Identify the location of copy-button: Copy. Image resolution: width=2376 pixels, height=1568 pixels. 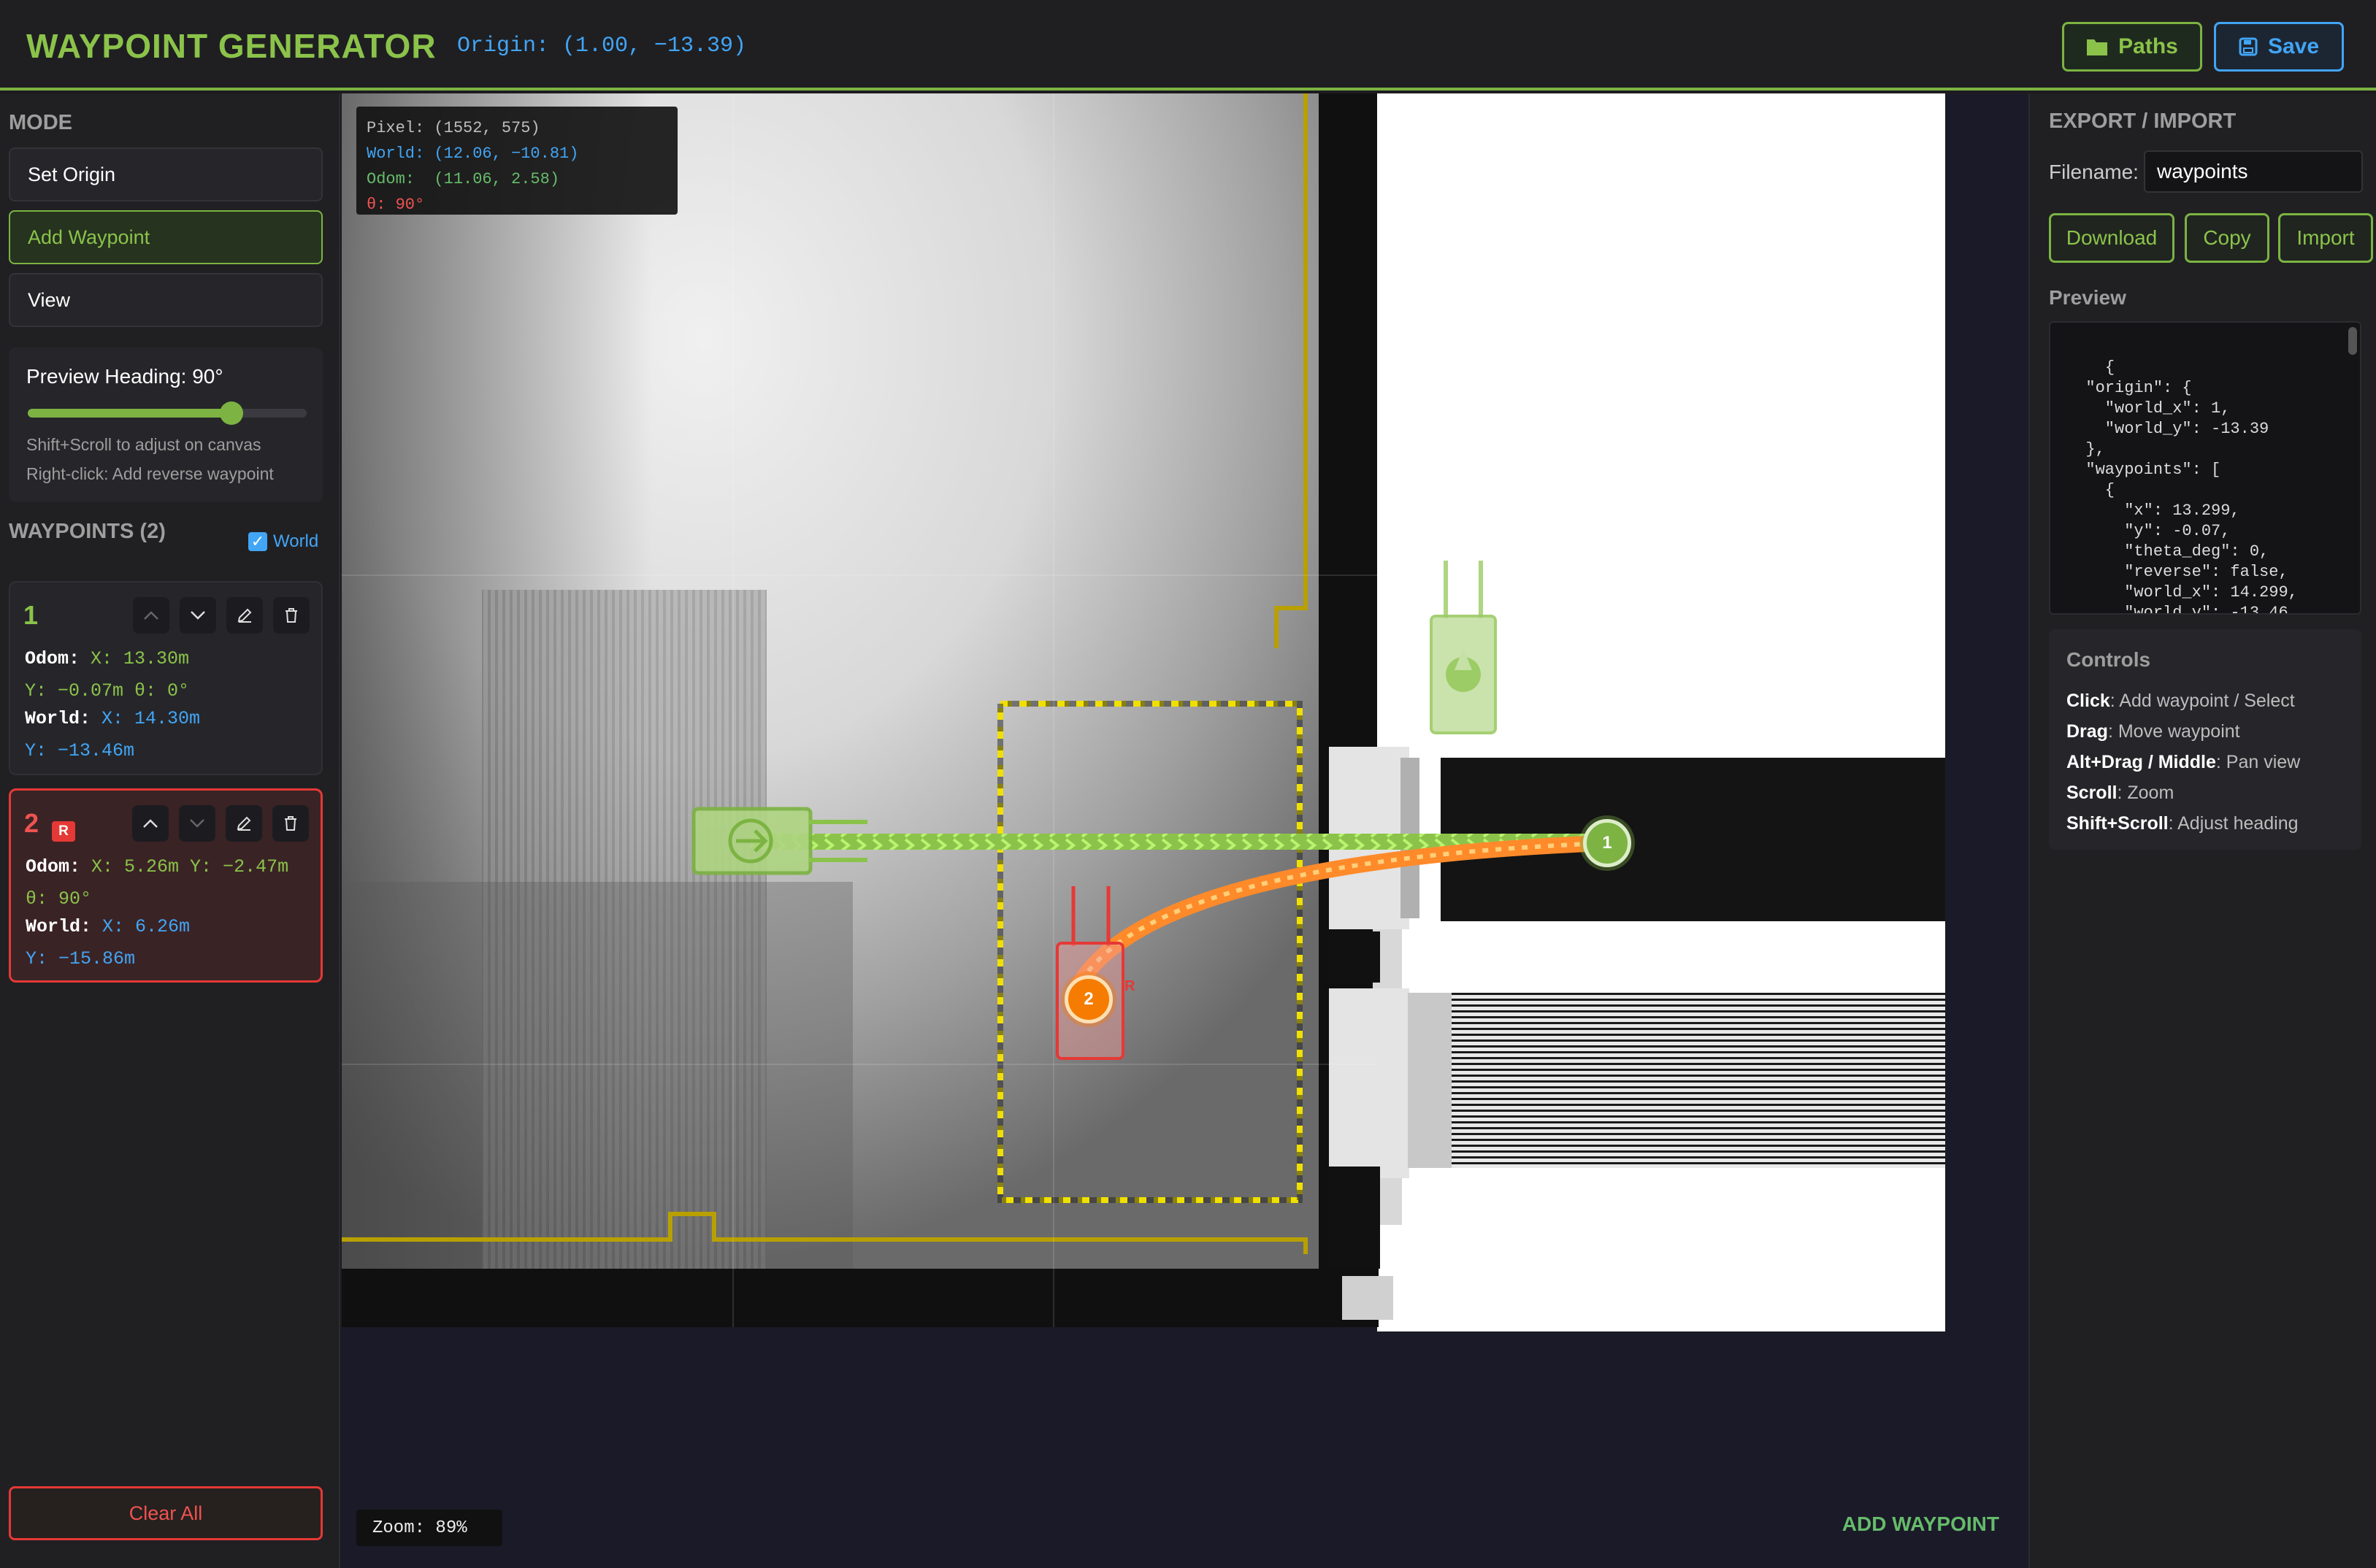
(2227, 238).